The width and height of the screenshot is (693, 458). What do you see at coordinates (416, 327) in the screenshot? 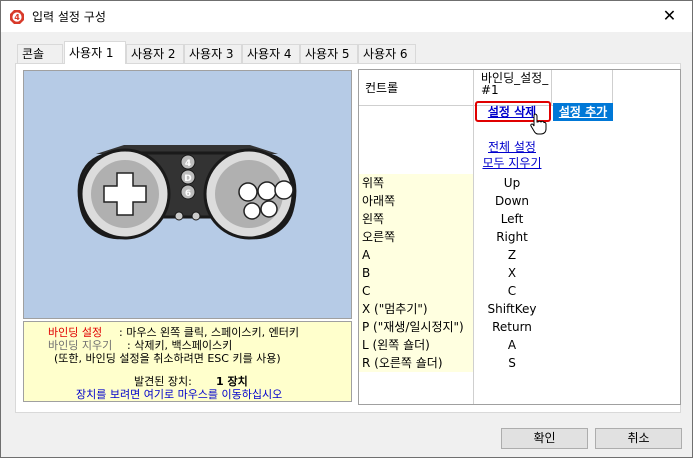
I see `control-row-label: P ("재생/일시정지")` at bounding box center [416, 327].